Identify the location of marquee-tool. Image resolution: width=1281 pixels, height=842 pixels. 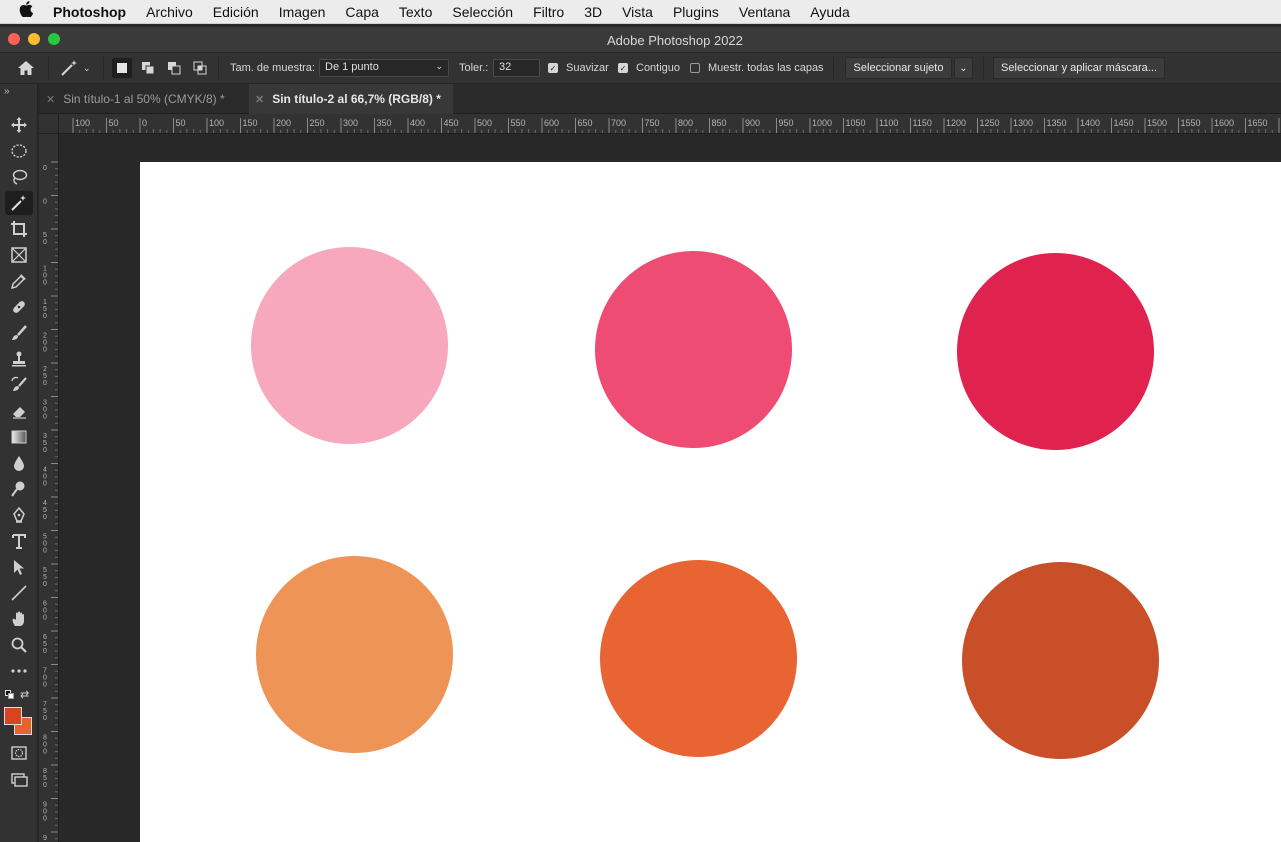
(19, 151).